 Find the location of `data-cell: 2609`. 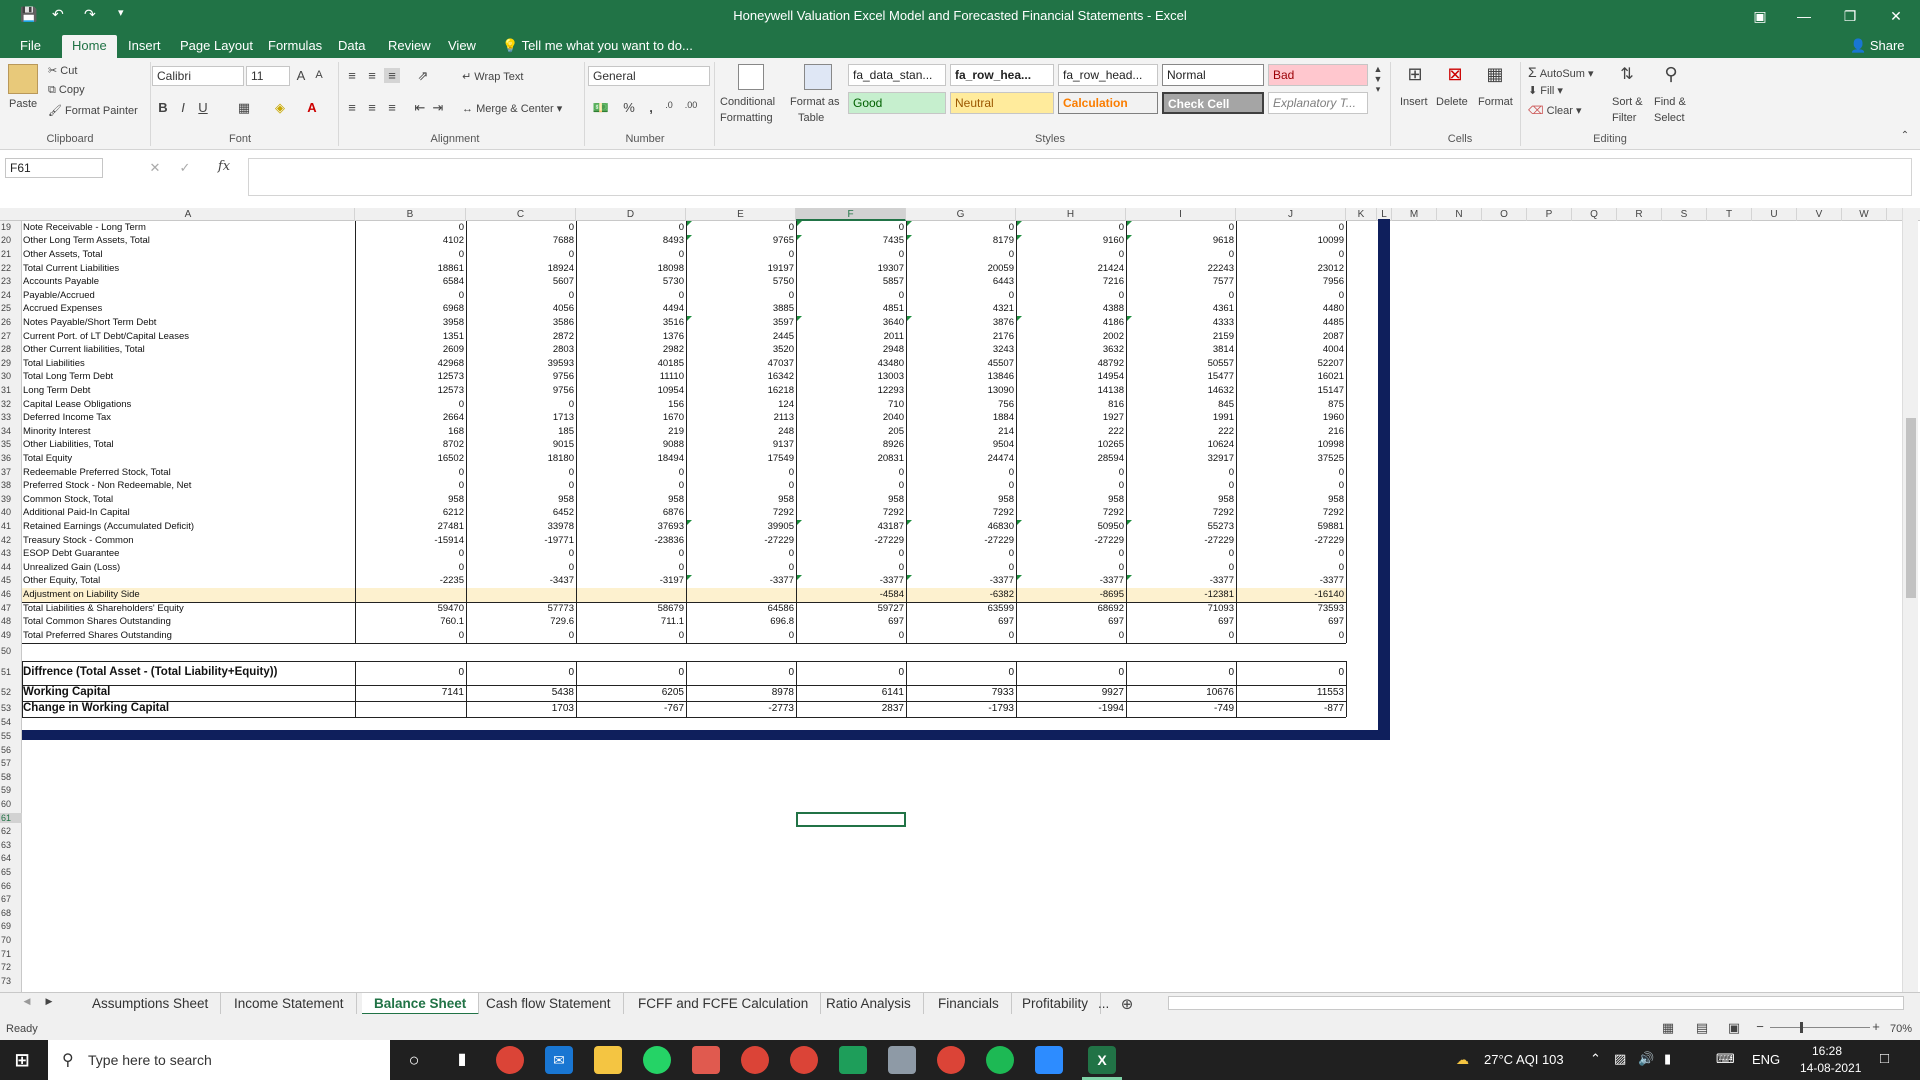

data-cell: 2609 is located at coordinates (410, 349).